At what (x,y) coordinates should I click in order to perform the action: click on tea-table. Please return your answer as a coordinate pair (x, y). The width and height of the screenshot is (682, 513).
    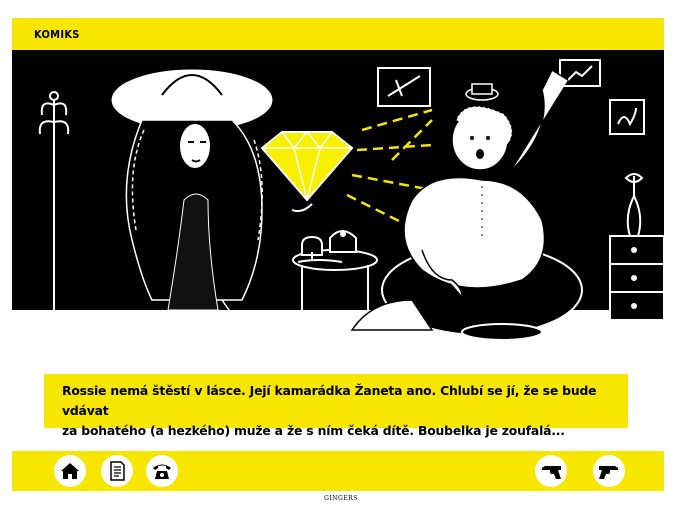
    Looking at the image, I should click on (335, 272).